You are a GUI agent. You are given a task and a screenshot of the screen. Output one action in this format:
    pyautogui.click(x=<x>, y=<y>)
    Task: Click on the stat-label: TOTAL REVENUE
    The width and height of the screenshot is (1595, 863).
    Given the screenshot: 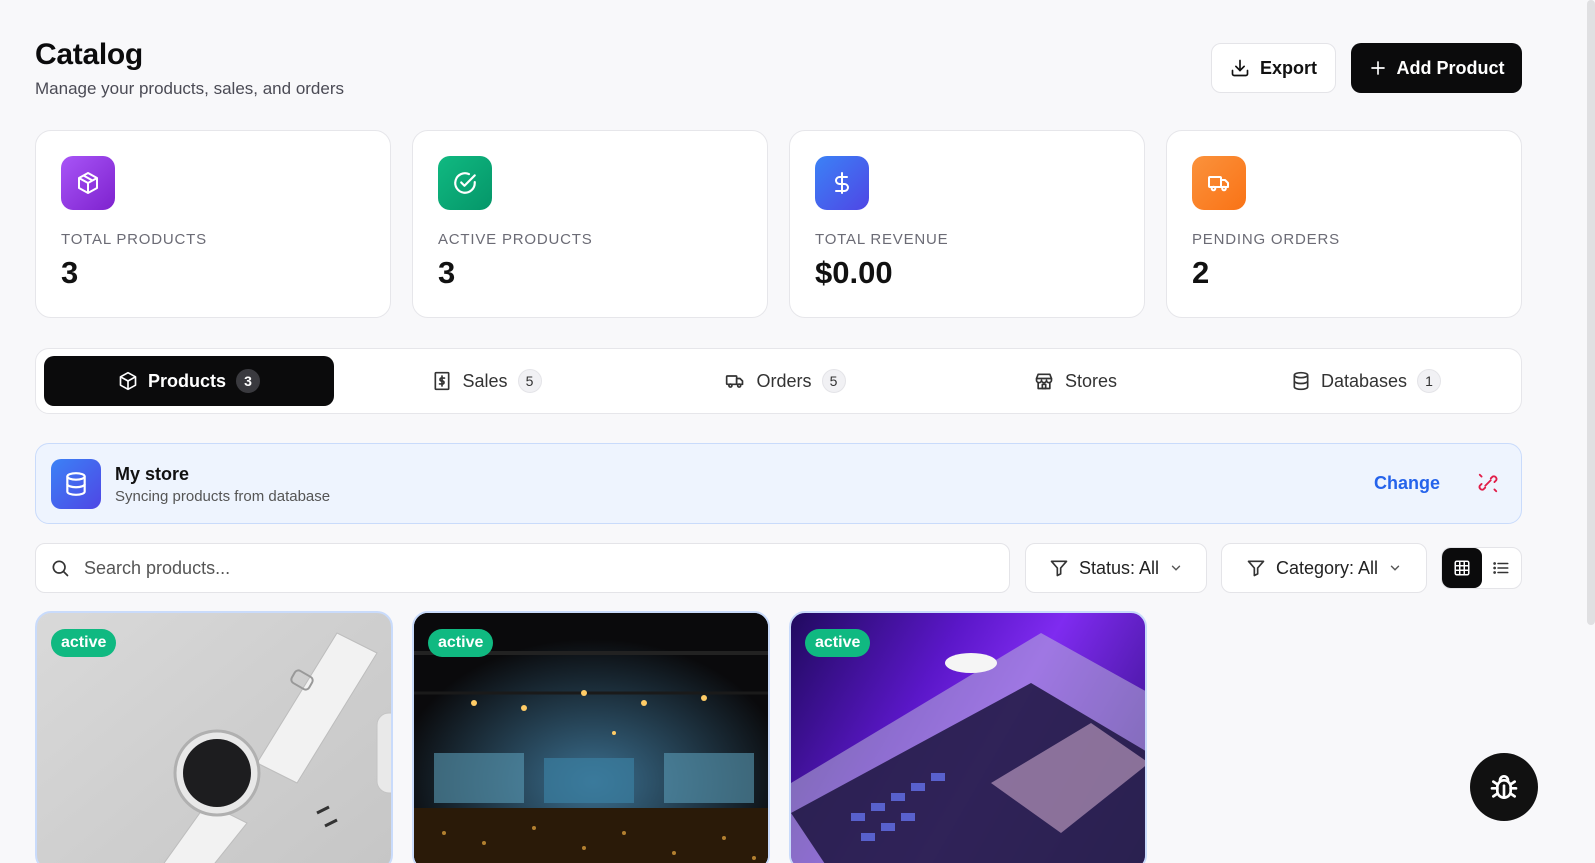 What is the action you would take?
    pyautogui.click(x=882, y=239)
    